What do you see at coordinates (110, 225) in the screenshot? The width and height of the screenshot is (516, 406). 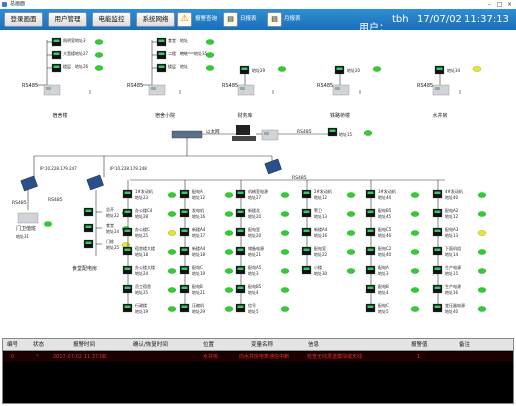 I see `meter-label: 食堂` at bounding box center [110, 225].